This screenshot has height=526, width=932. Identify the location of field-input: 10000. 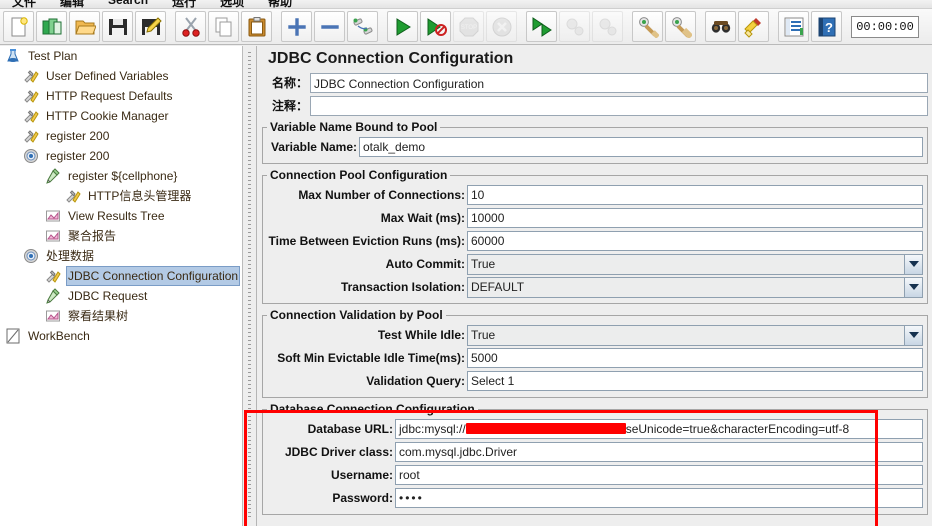
(695, 218).